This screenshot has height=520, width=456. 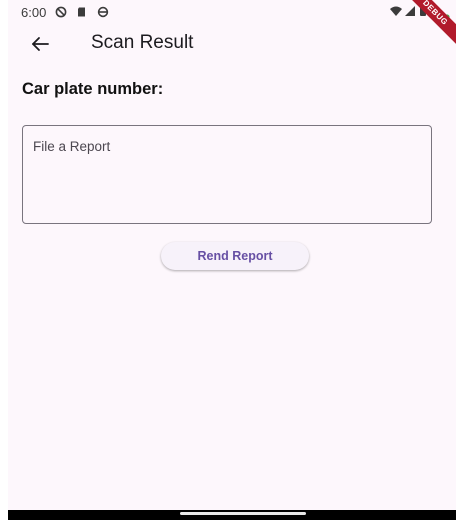 I want to click on do-not-disturb-icon, so click(x=61, y=11).